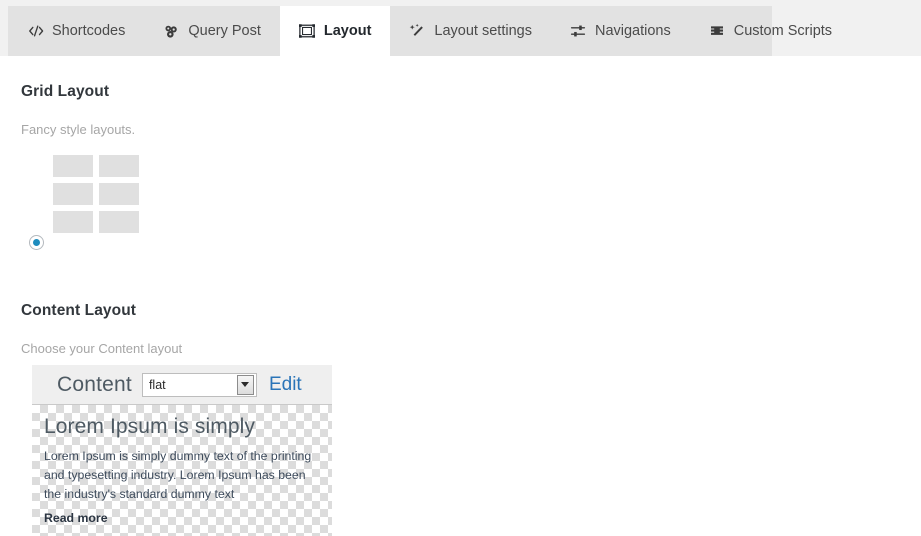  Describe the element at coordinates (65, 91) in the screenshot. I see `grid-layout-heading: Grid Layout` at that location.